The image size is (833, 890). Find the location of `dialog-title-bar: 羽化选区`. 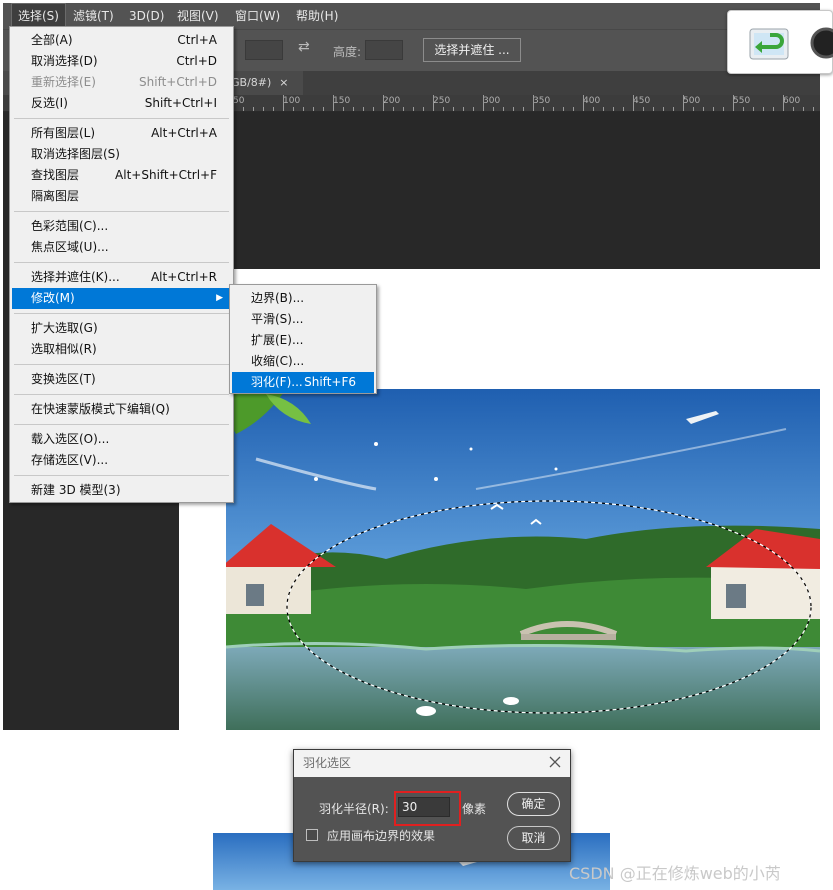

dialog-title-bar: 羽化选区 is located at coordinates (432, 763).